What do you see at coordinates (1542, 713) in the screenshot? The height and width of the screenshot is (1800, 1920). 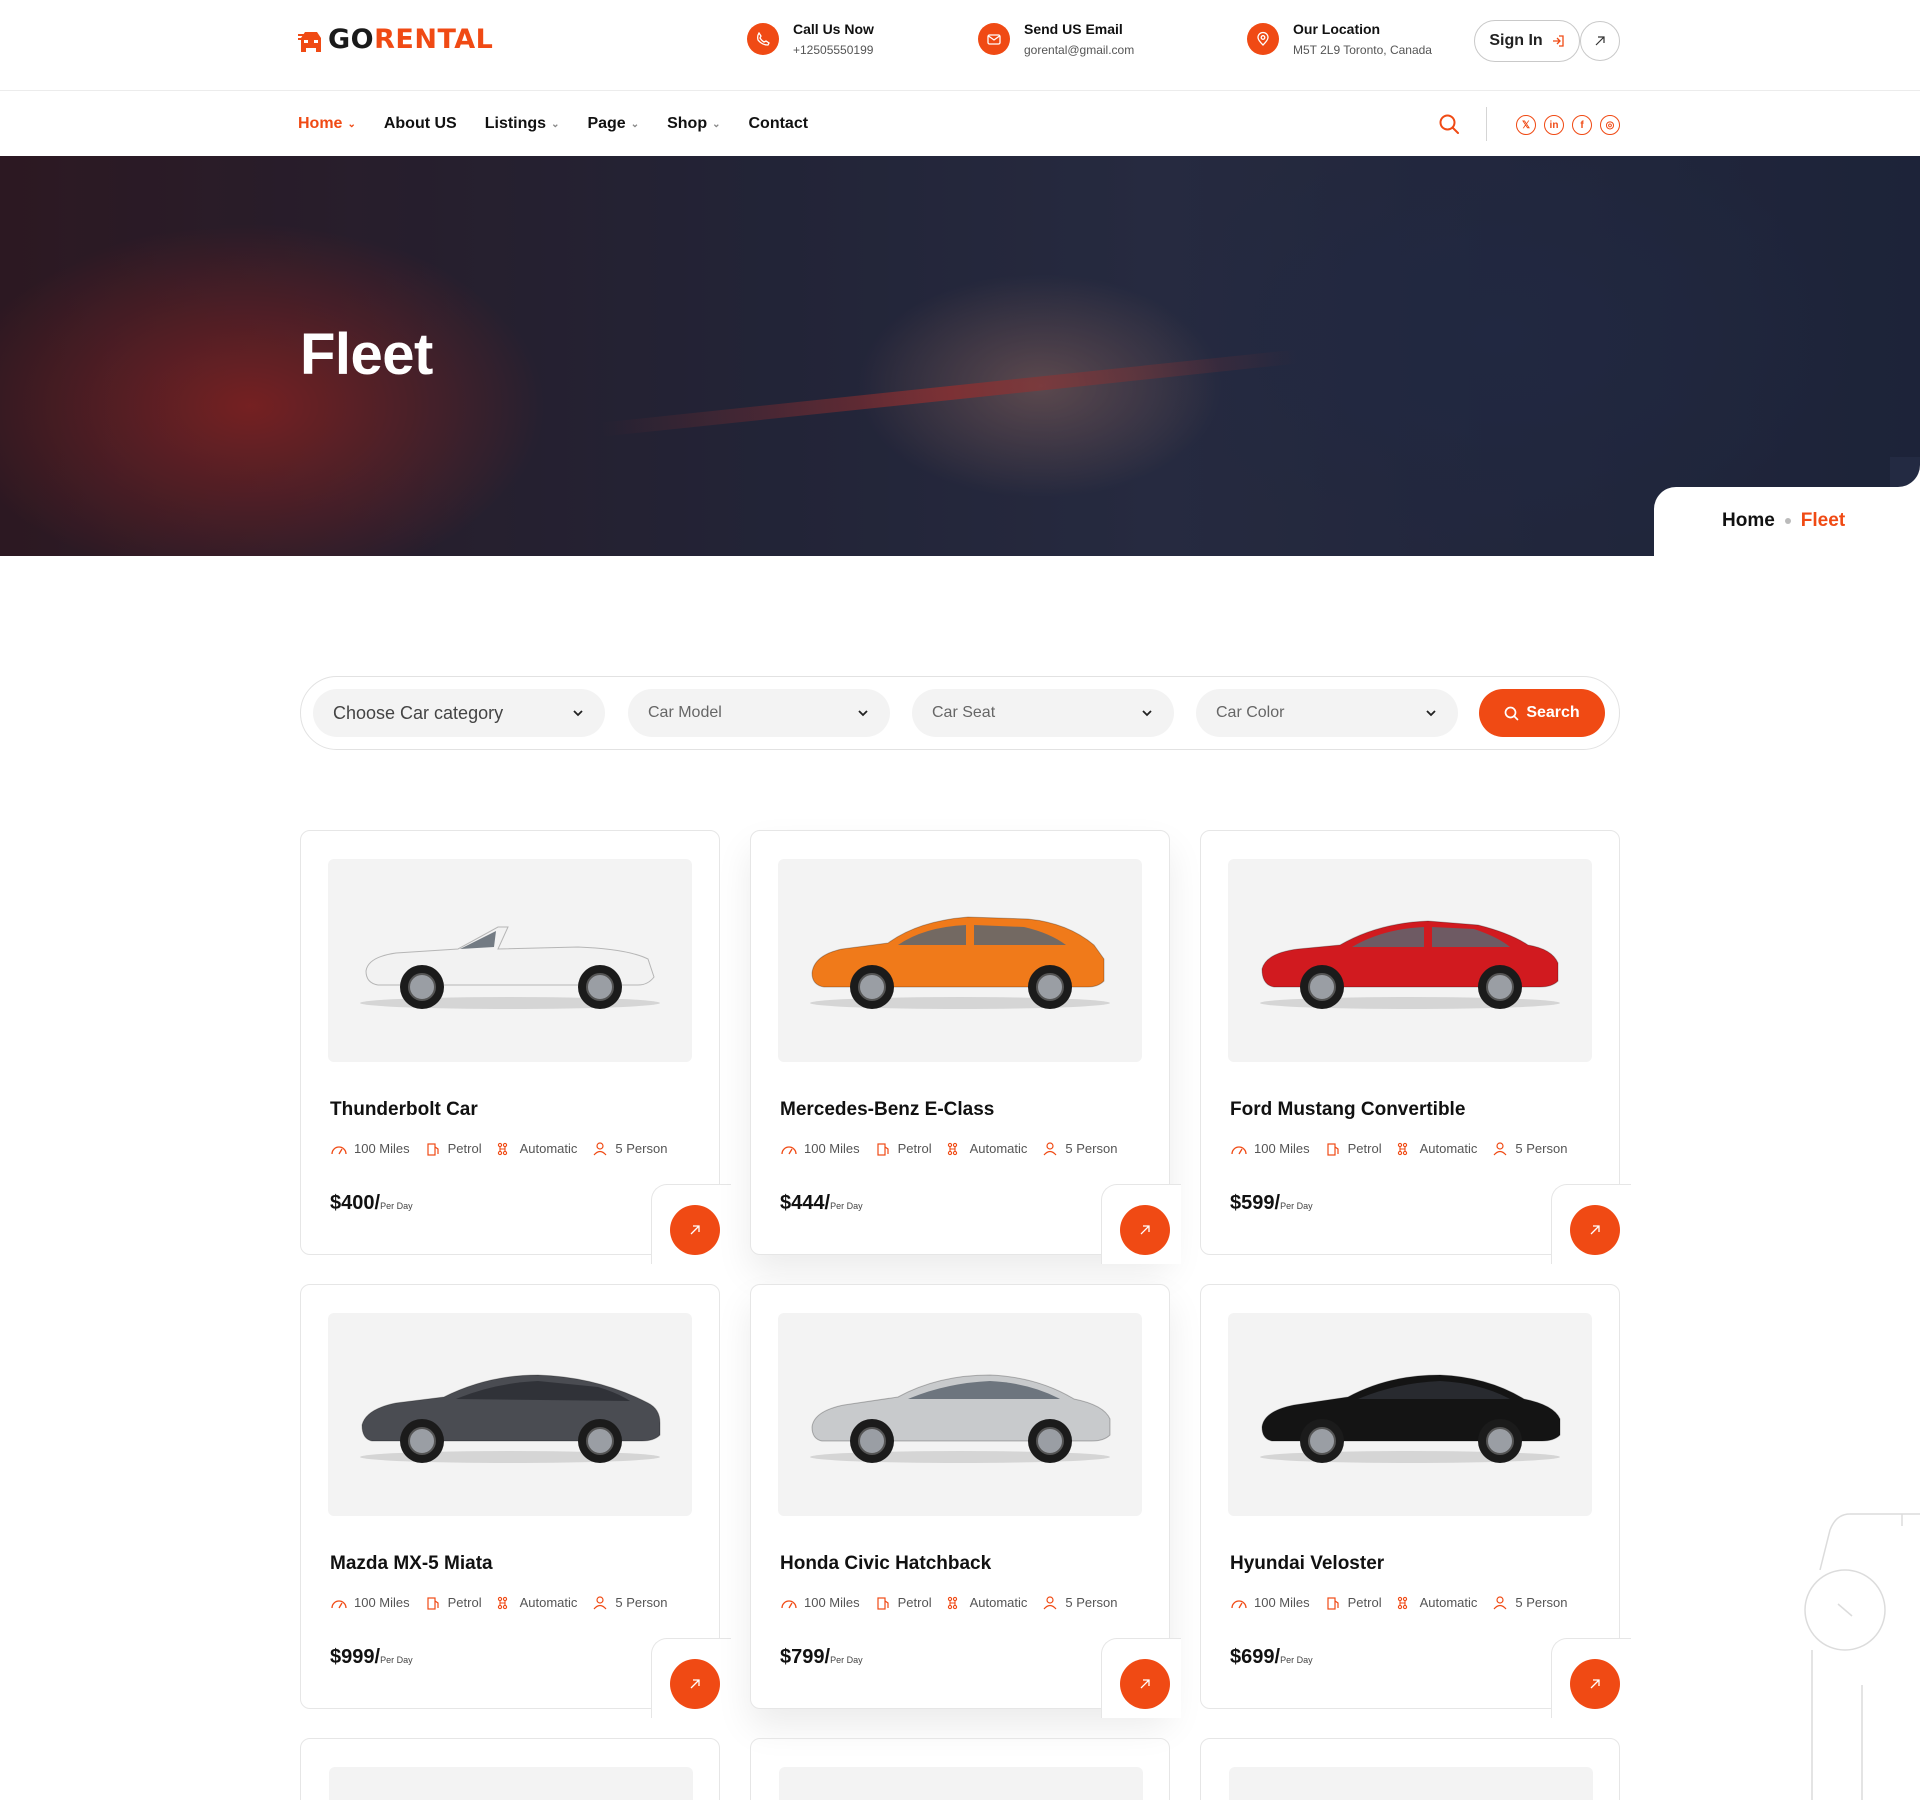 I see `search-button: Search` at bounding box center [1542, 713].